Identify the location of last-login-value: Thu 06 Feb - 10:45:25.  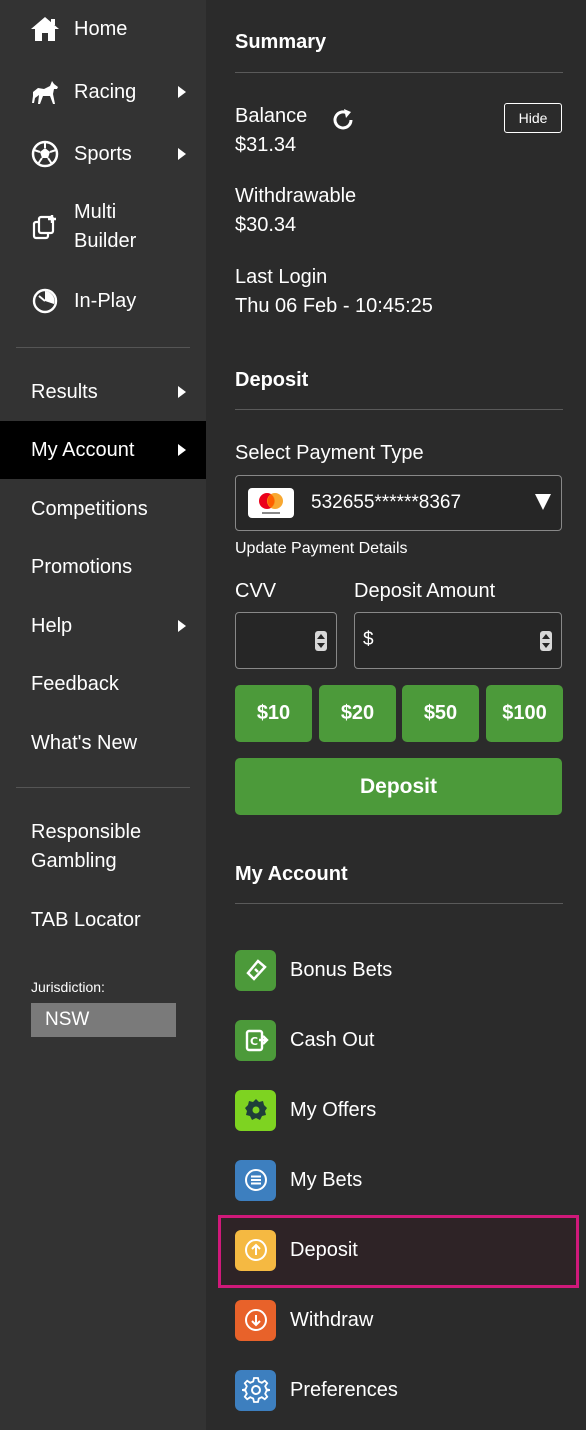
(334, 306).